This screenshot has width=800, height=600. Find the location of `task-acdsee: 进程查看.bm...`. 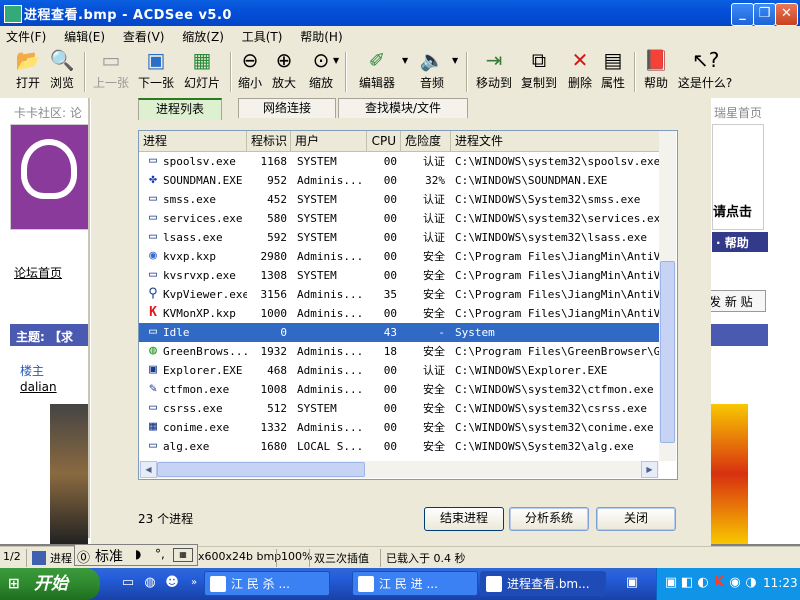

task-acdsee: 进程查看.bm... is located at coordinates (543, 583).